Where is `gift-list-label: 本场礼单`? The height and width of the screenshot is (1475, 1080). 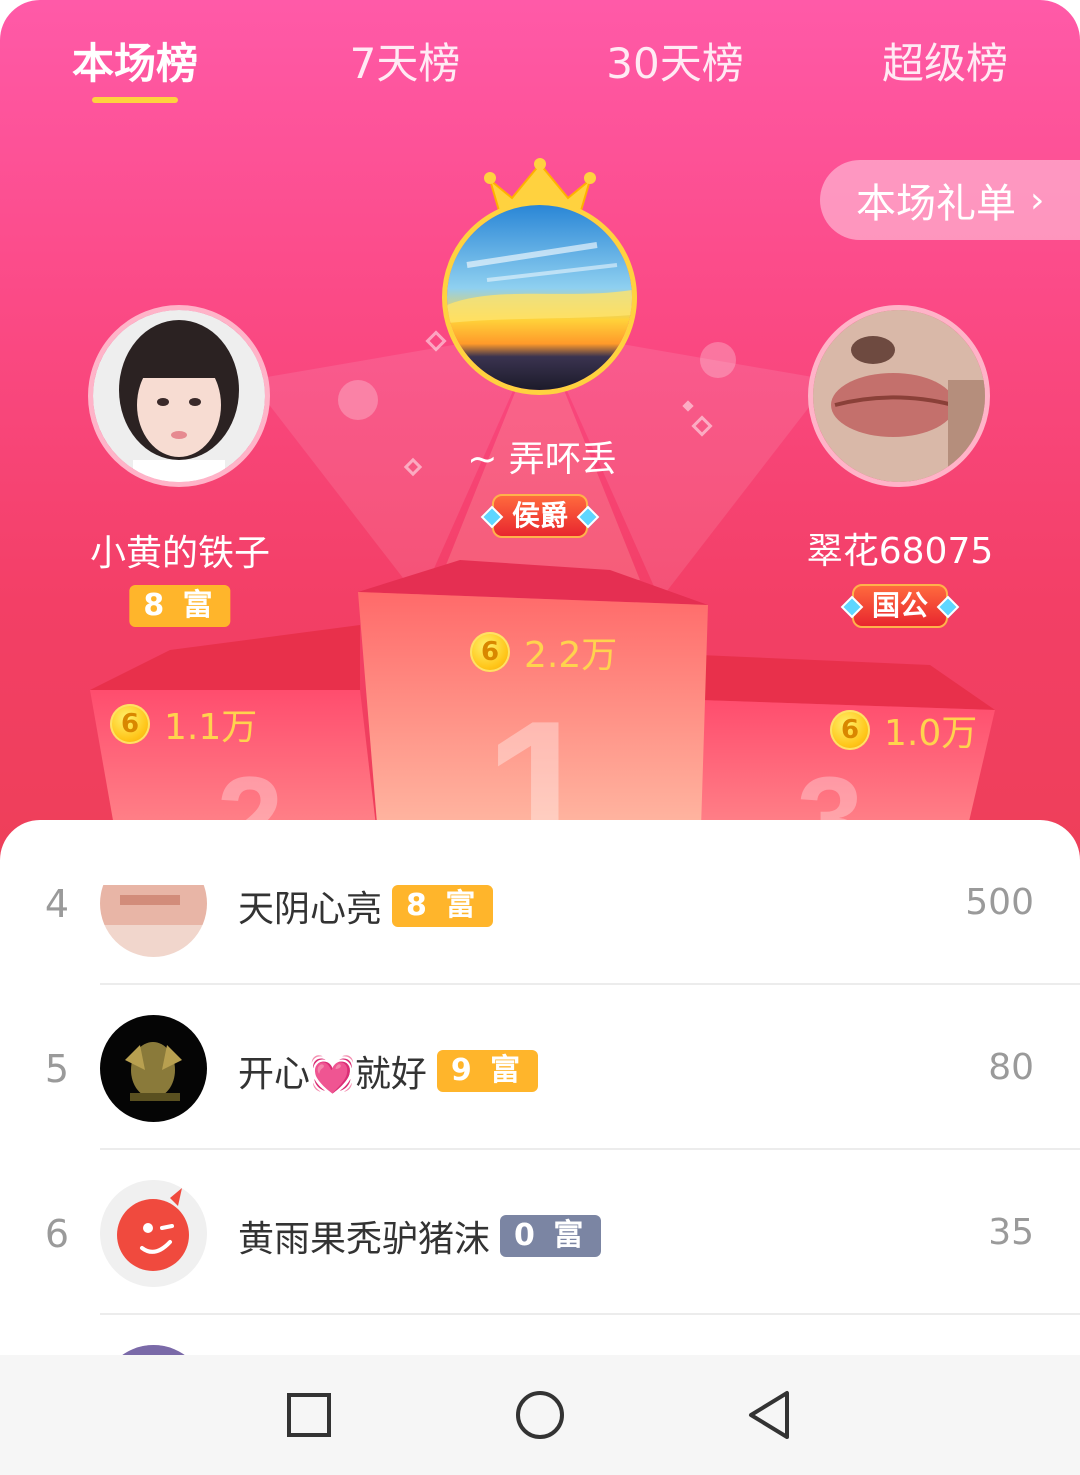 gift-list-label: 本场礼单 is located at coordinates (936, 204).